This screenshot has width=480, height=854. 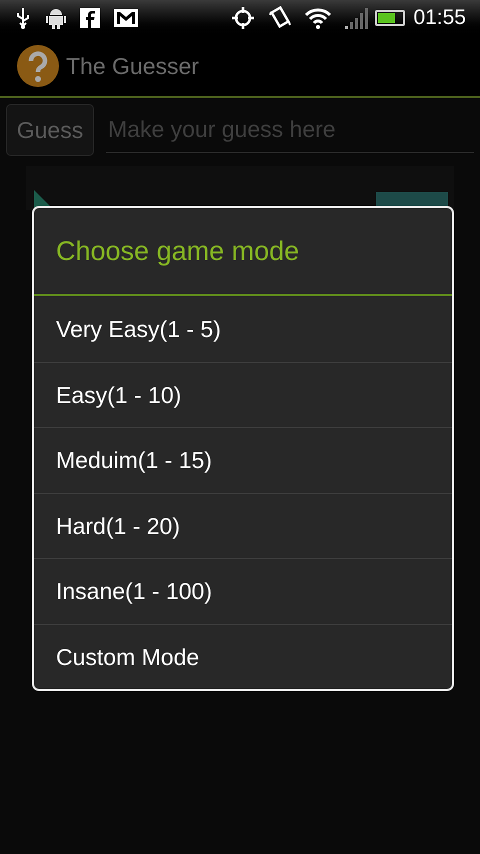 What do you see at coordinates (243, 525) in the screenshot?
I see `mode-option: Hard(1 - 20)` at bounding box center [243, 525].